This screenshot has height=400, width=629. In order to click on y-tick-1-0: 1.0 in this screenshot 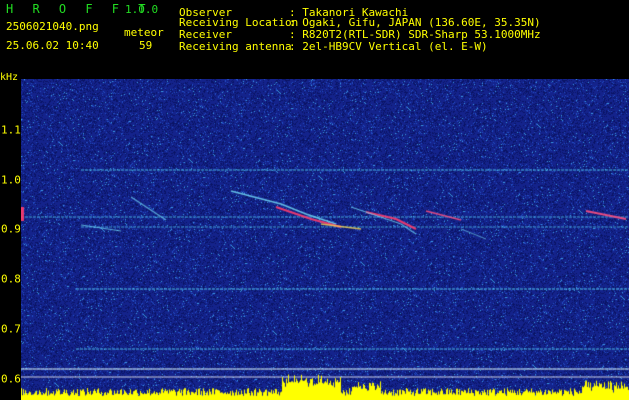, I will do `click(11, 180)`.